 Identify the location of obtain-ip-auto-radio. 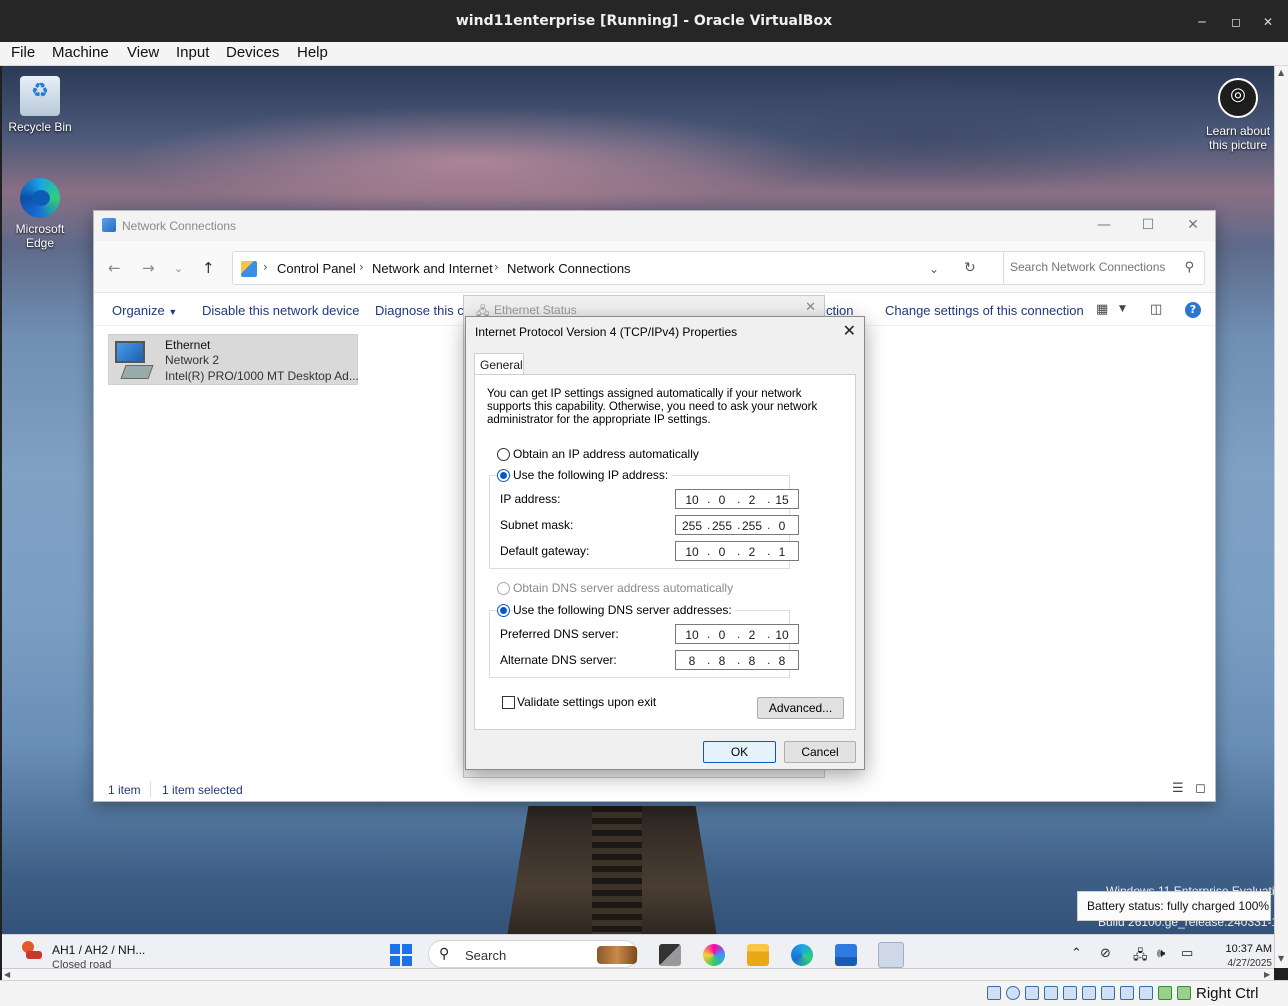
(503, 454).